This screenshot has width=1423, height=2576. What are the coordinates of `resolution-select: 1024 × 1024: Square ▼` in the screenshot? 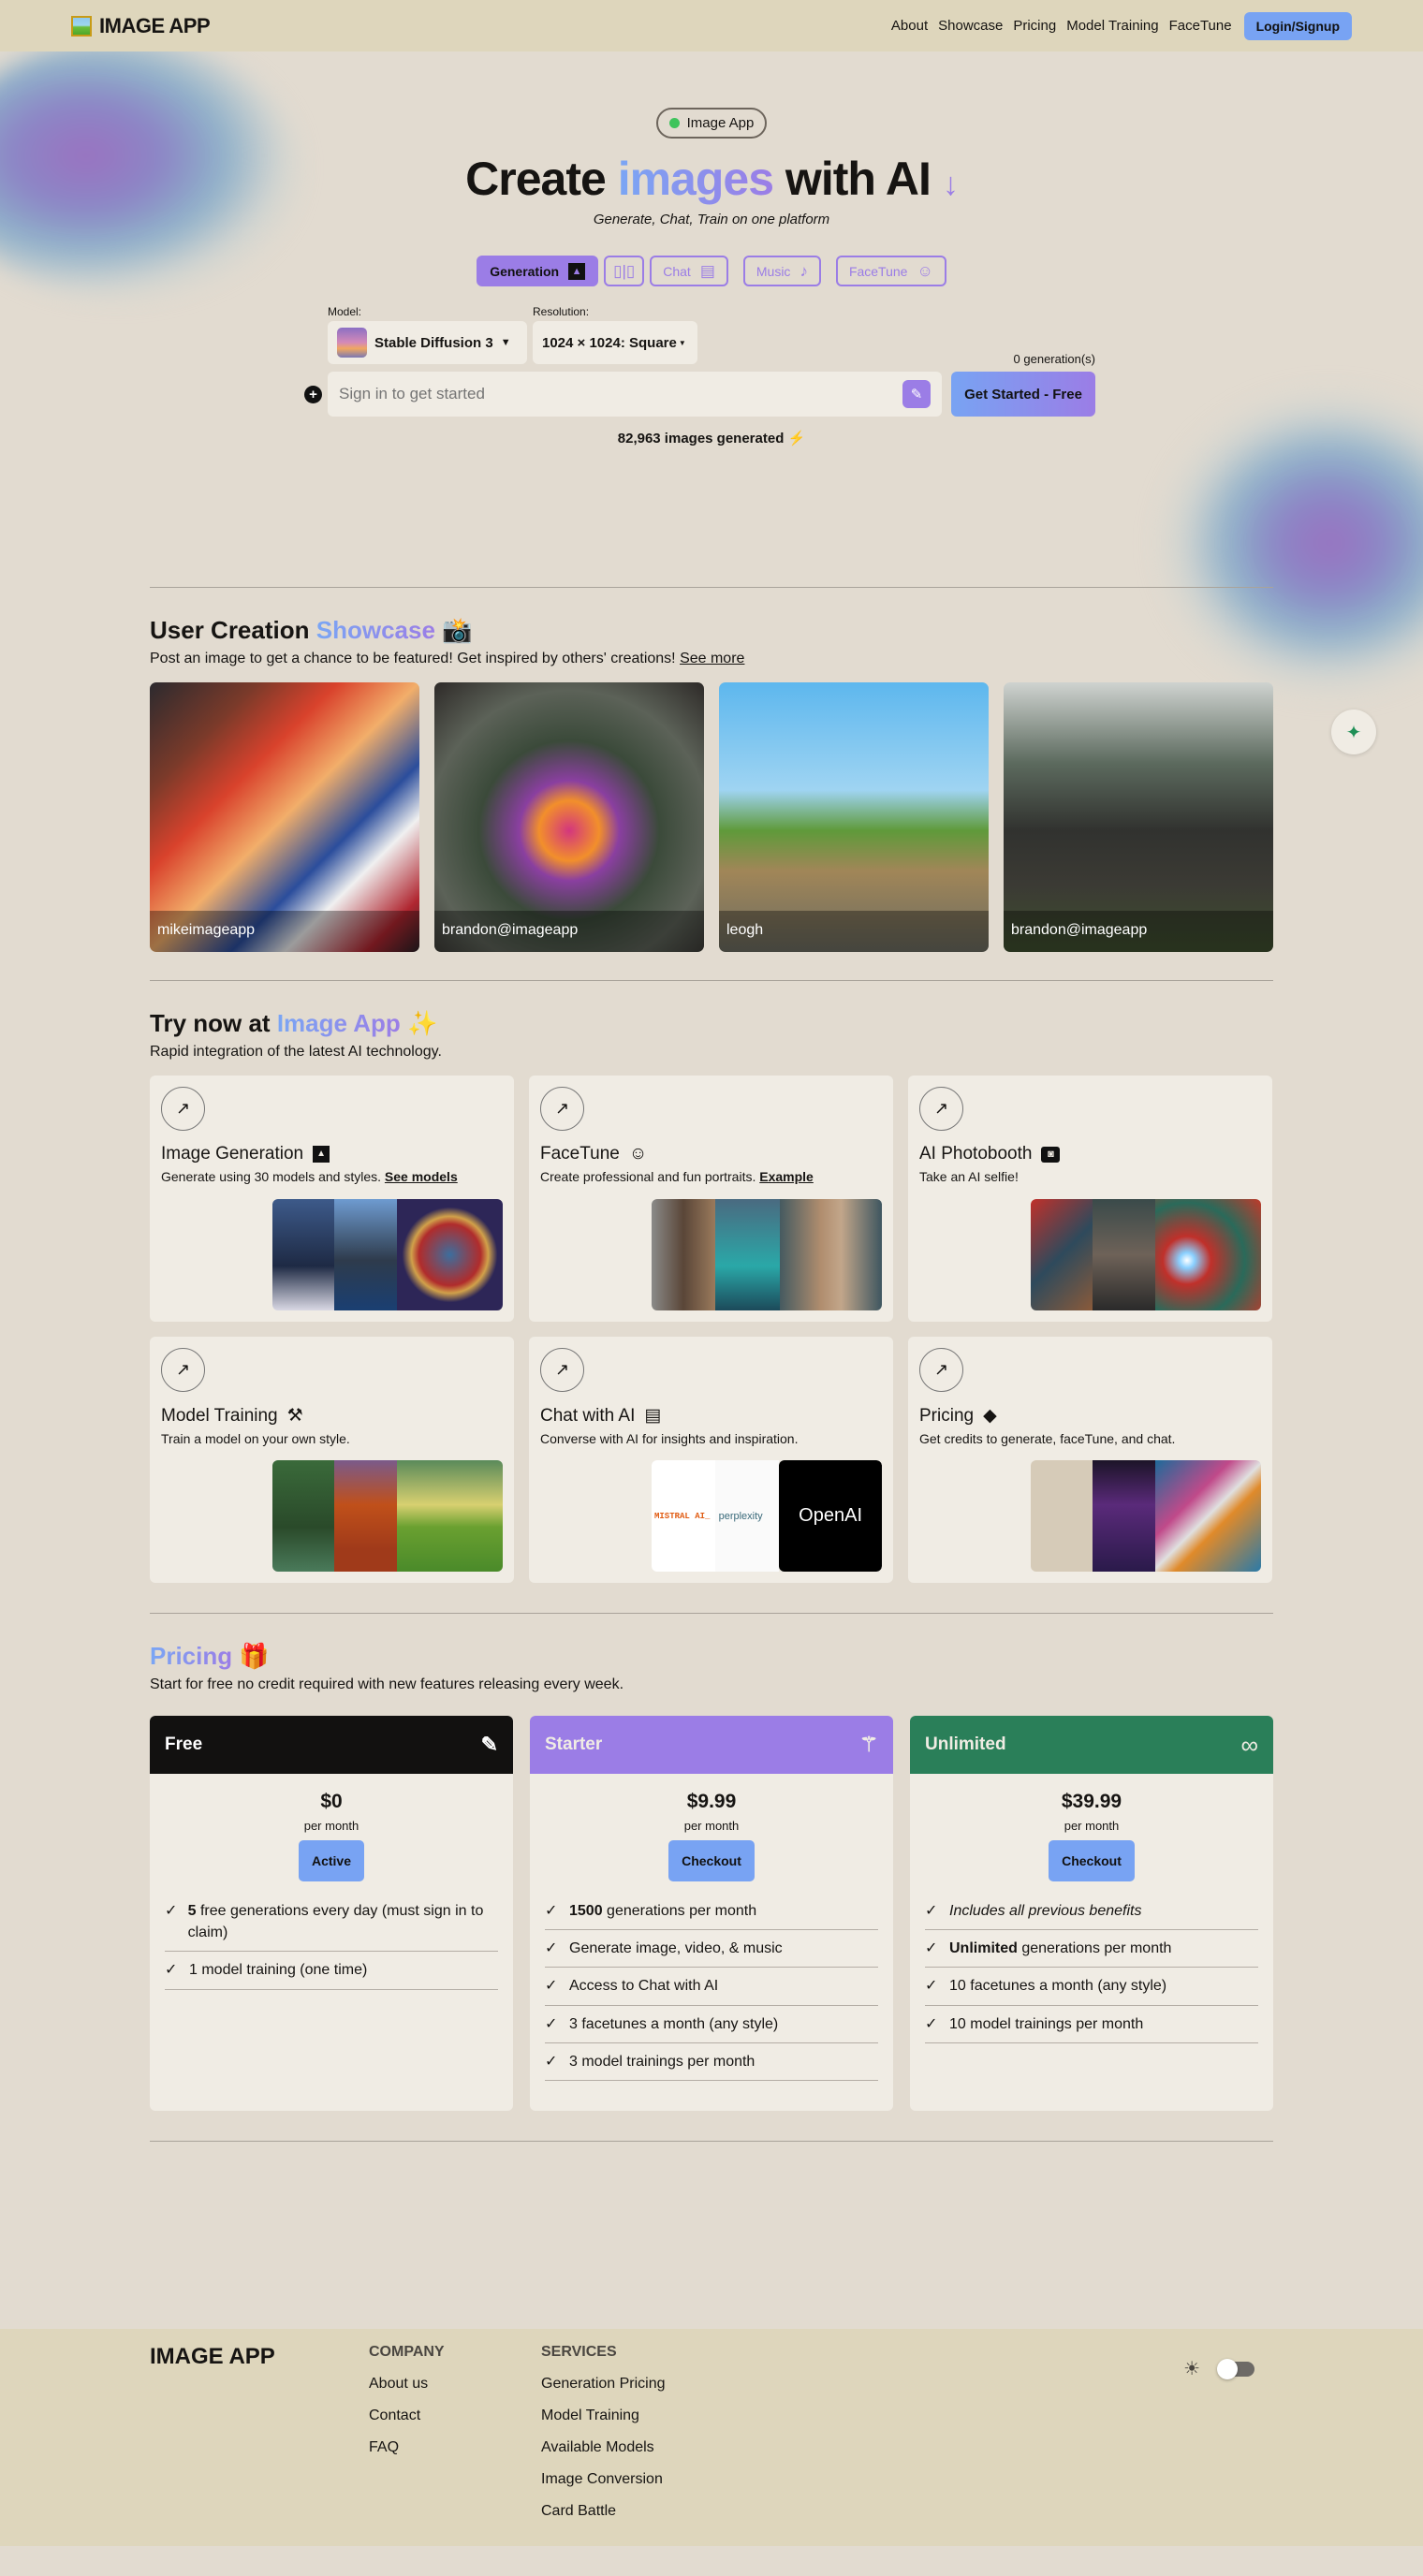 It's located at (615, 342).